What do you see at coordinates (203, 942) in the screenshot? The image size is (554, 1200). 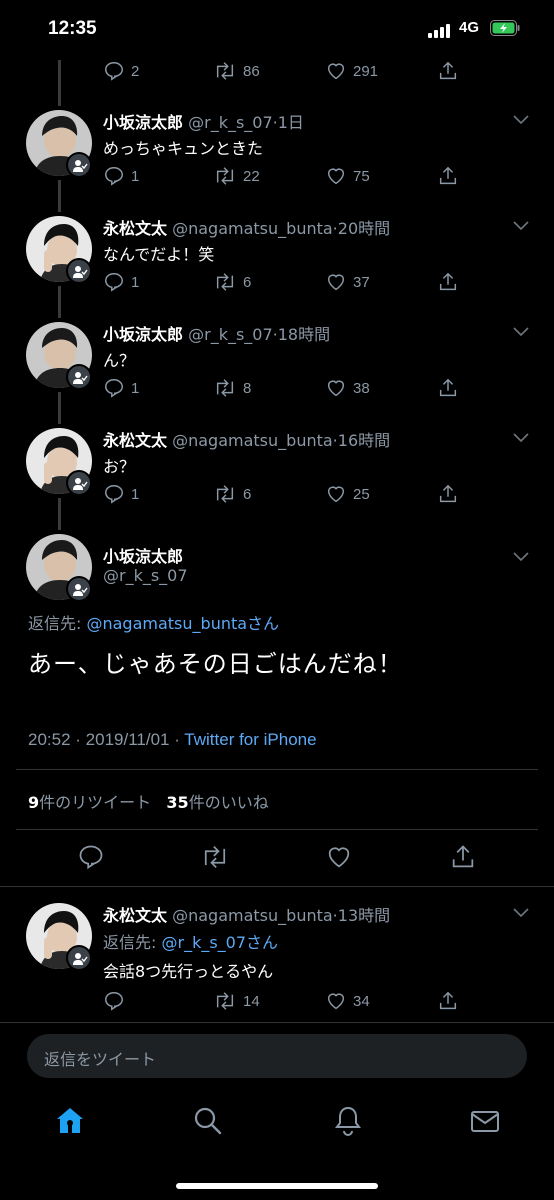 I see `reply-to-user-link: @r_k_s_07` at bounding box center [203, 942].